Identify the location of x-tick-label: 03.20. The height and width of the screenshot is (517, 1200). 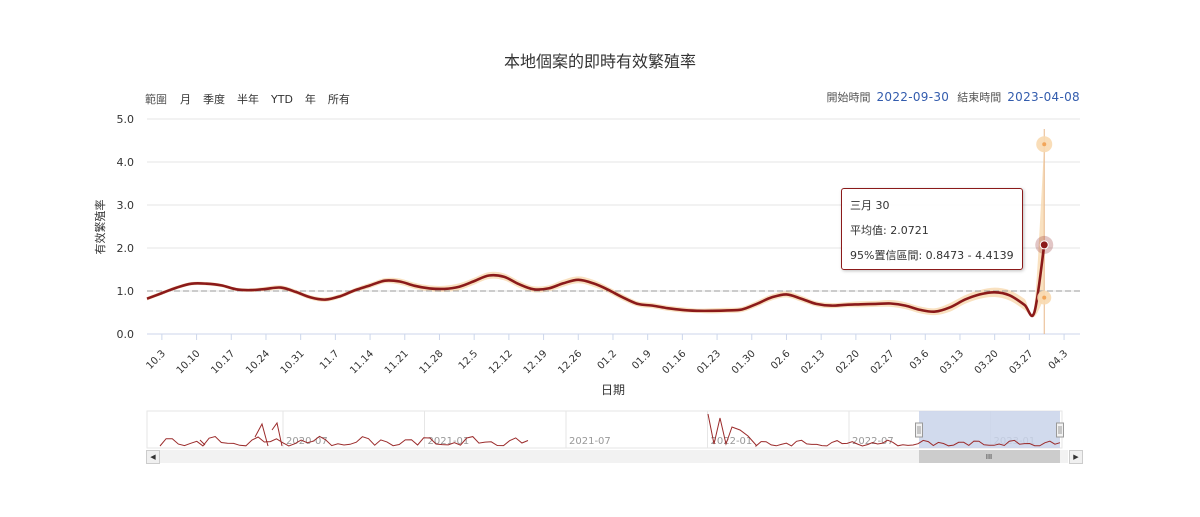
(987, 362).